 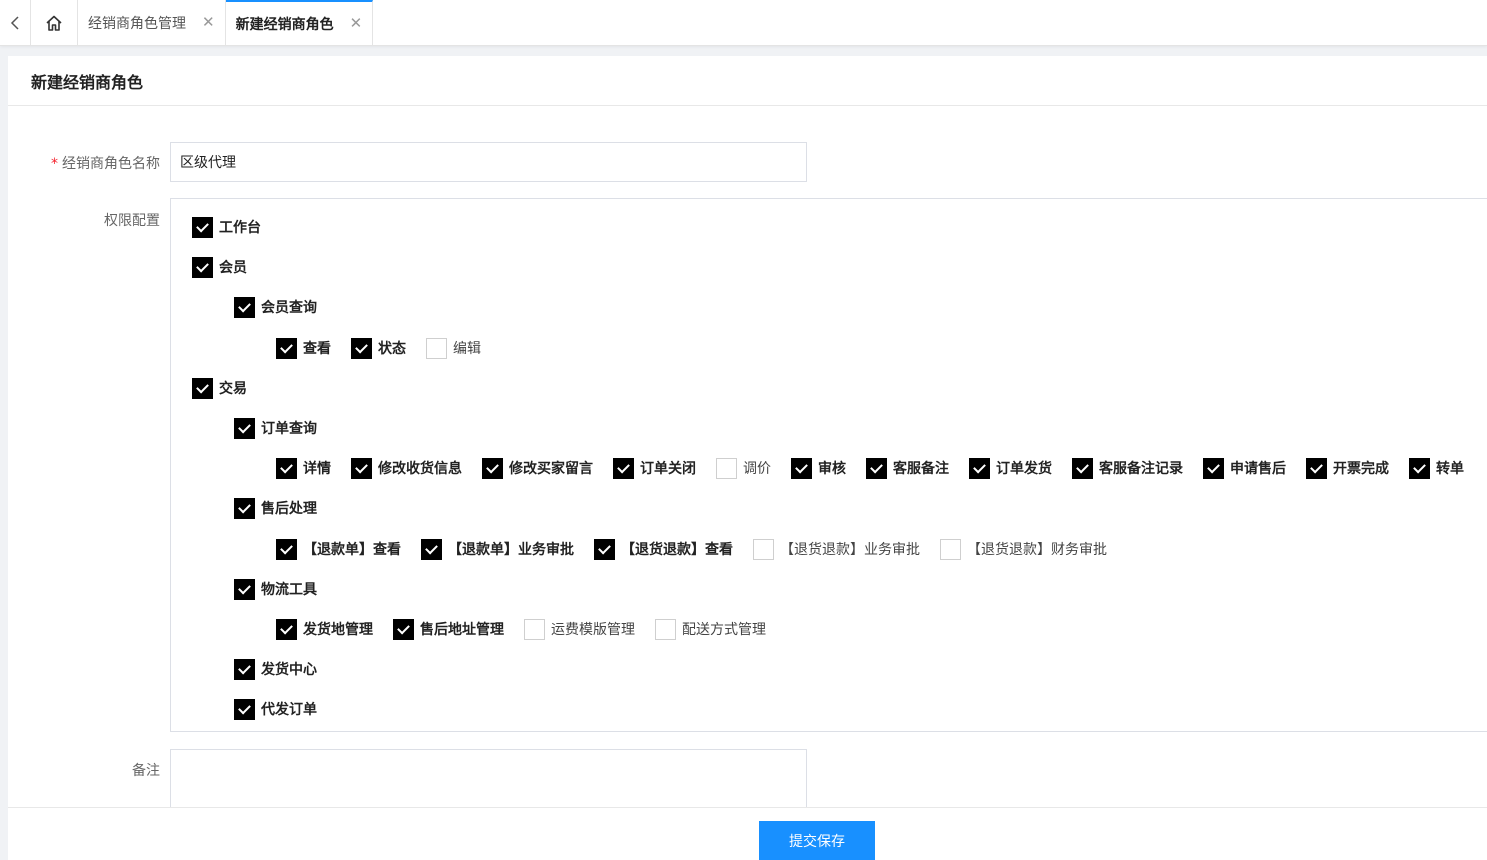 What do you see at coordinates (921, 469) in the screenshot?
I see `permission-label-text: 客服备注` at bounding box center [921, 469].